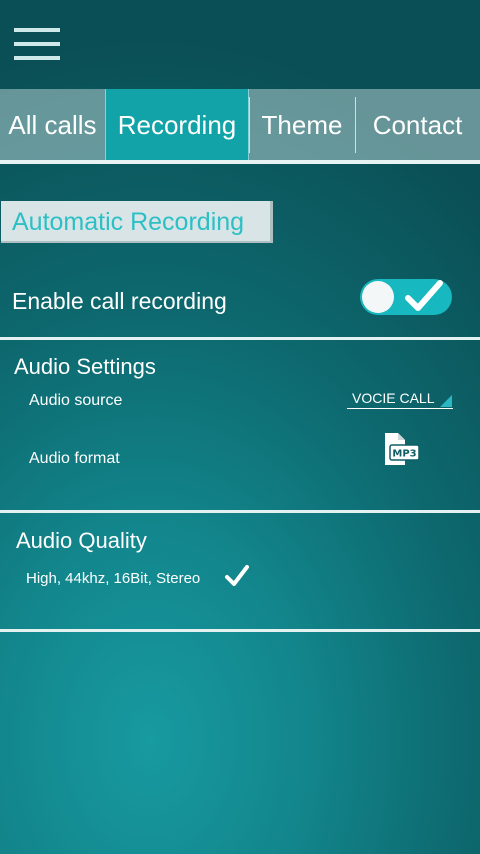 The width and height of the screenshot is (480, 854). Describe the element at coordinates (85, 366) in the screenshot. I see `audio-settings-title: Audio Settings` at that location.